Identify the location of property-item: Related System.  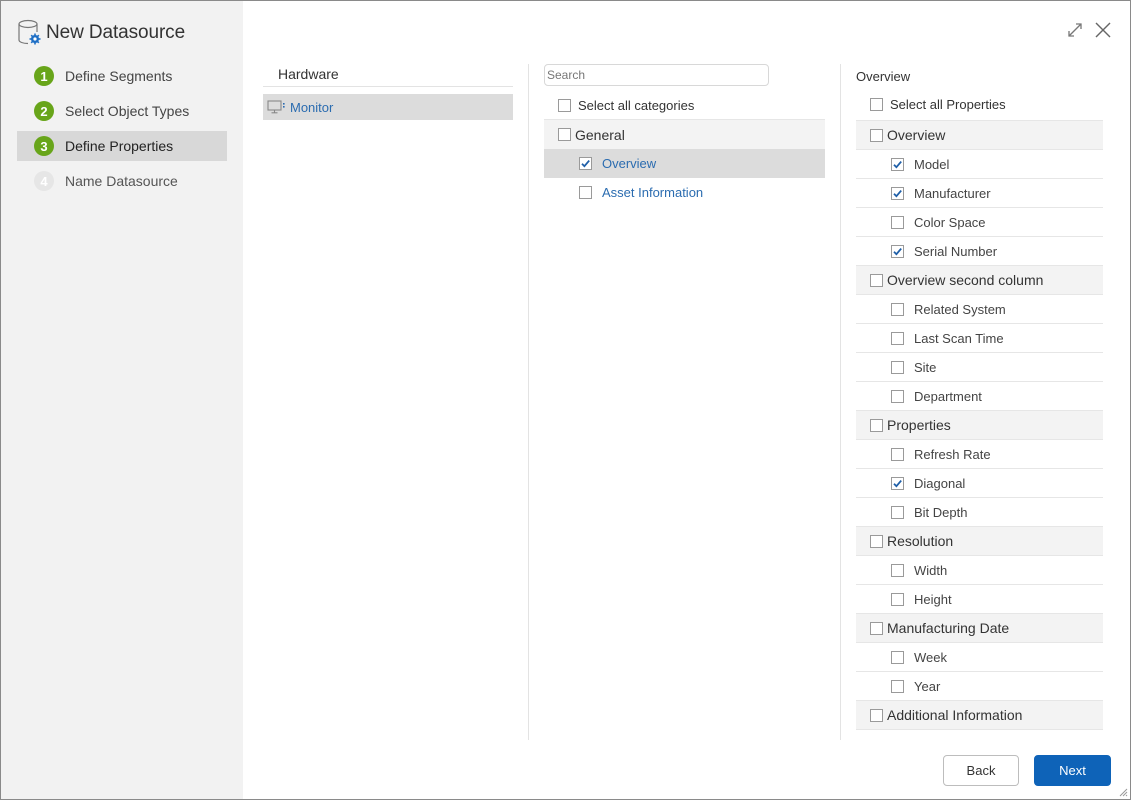
(979, 309).